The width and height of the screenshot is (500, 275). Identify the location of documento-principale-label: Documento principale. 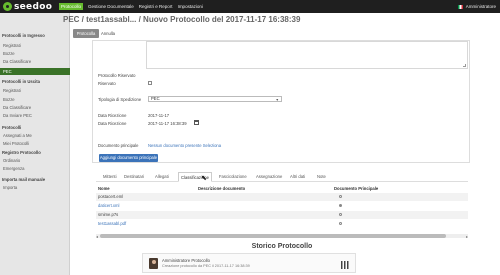
(118, 145).